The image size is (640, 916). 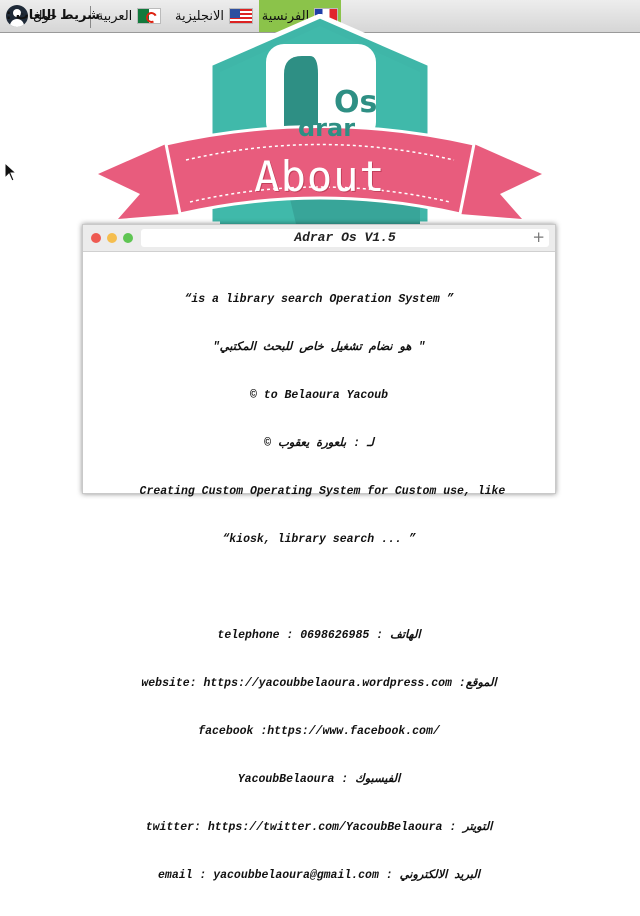 I want to click on facebook-line: facebook :https://www.facebook.com/, so click(x=319, y=732).